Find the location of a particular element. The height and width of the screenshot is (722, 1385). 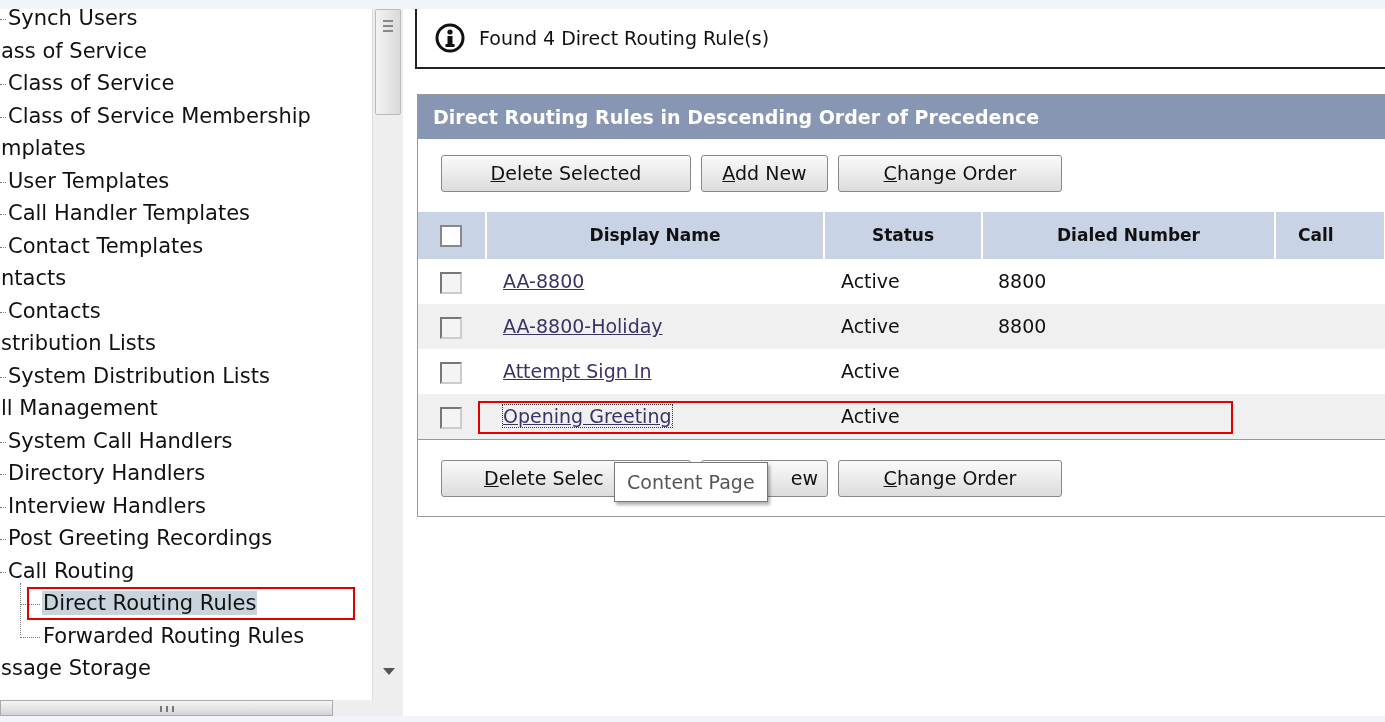

panel-title: Direct Routing Rules in Descending Order of Precedence is located at coordinates (901, 117).